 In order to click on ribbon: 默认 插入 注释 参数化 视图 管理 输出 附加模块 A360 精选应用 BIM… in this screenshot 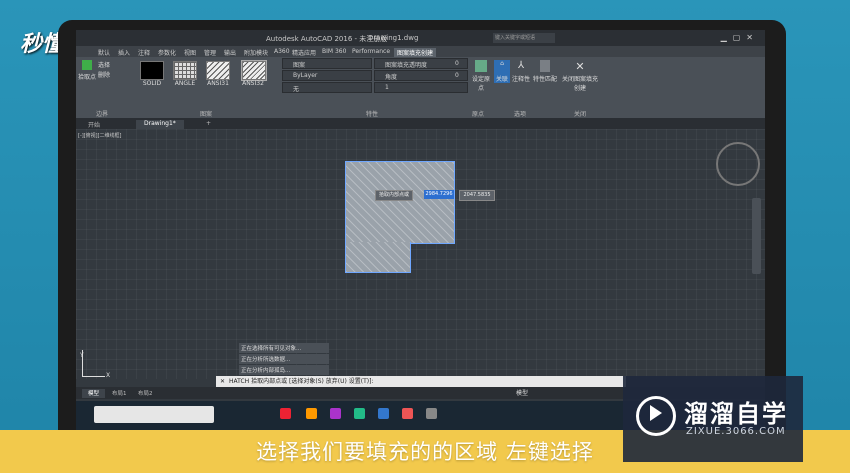, I will do `click(420, 82)`.